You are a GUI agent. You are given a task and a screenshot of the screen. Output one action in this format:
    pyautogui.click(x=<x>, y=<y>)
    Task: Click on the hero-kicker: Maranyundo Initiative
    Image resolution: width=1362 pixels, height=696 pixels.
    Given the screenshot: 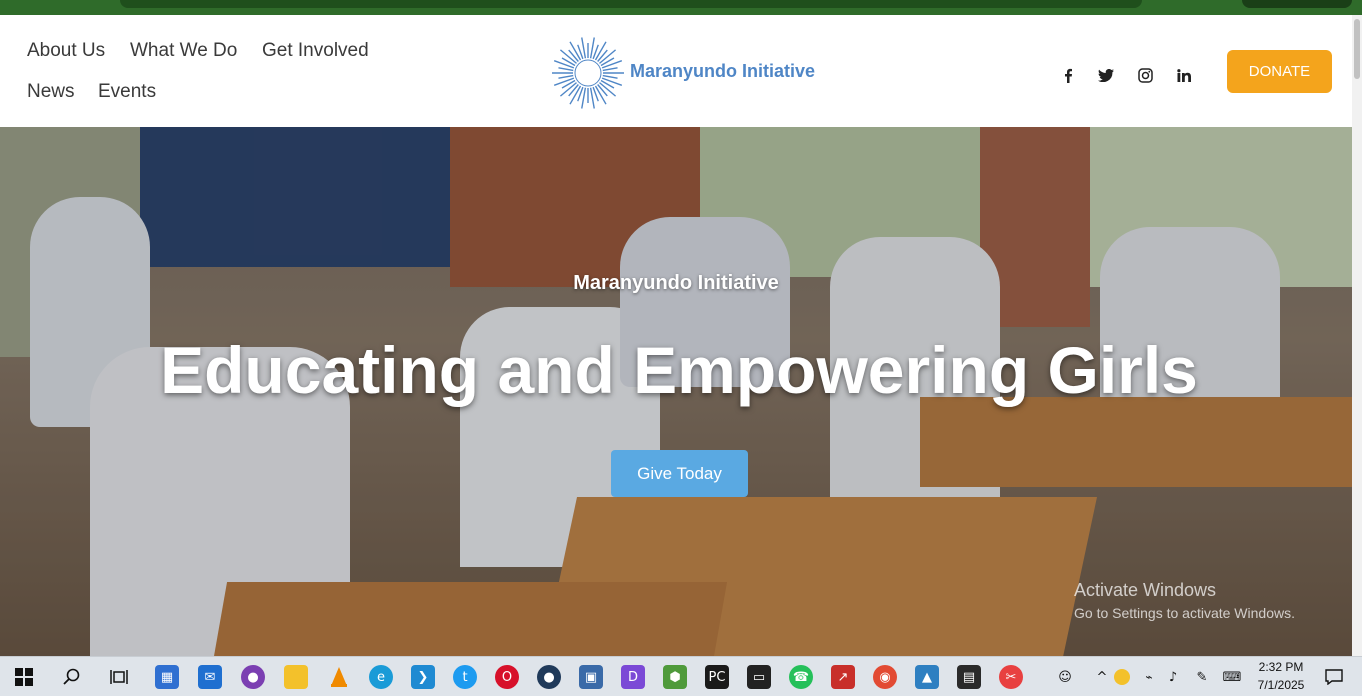 What is the action you would take?
    pyautogui.click(x=676, y=283)
    